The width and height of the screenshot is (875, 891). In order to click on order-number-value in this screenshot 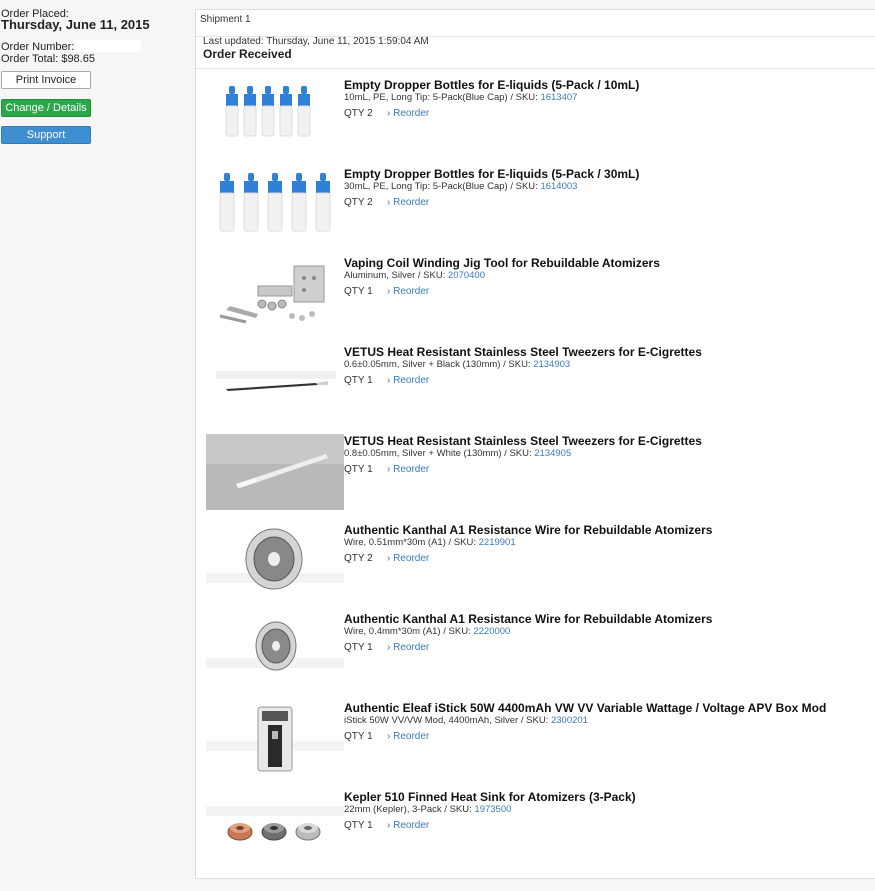, I will do `click(108, 46)`.